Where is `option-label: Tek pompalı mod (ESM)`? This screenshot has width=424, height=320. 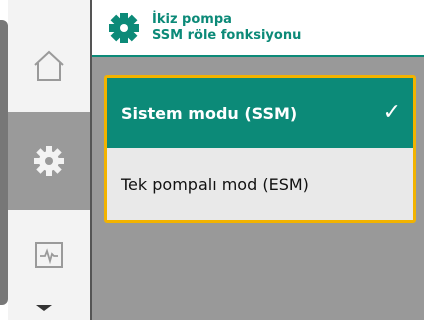
option-label: Tek pompalı mod (ESM) is located at coordinates (215, 184).